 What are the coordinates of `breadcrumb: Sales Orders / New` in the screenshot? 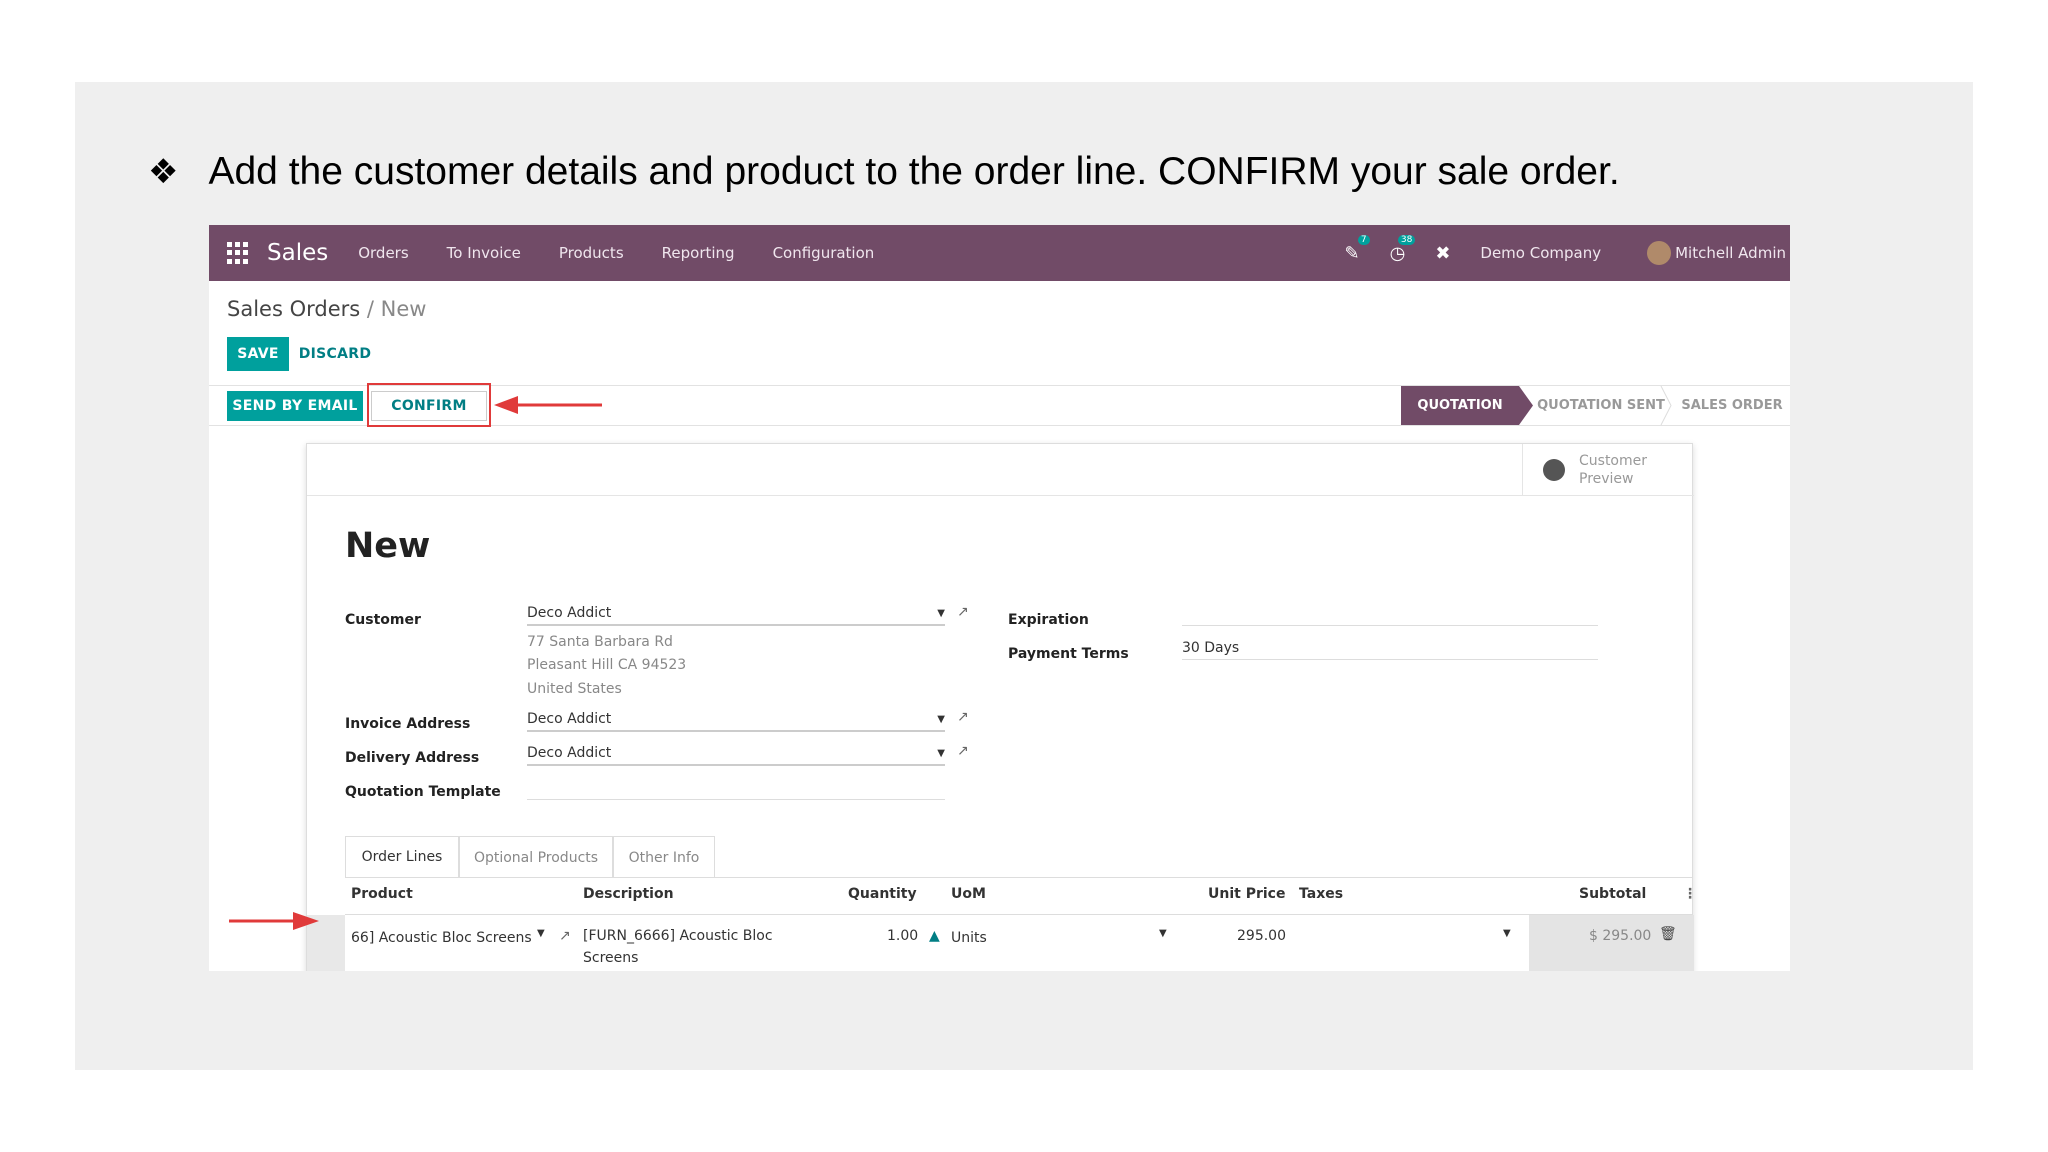 It's located at (326, 309).